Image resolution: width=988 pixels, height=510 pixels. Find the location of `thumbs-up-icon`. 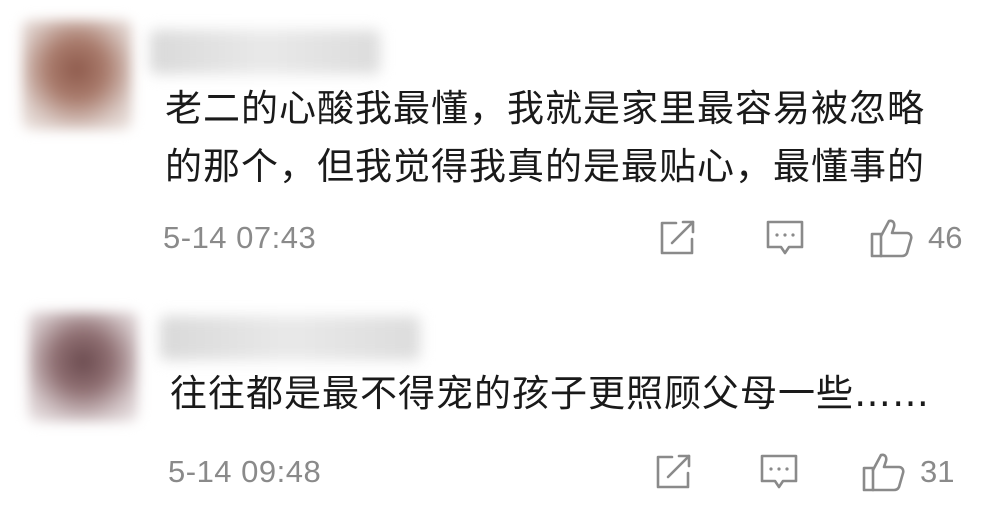

thumbs-up-icon is located at coordinates (884, 472).